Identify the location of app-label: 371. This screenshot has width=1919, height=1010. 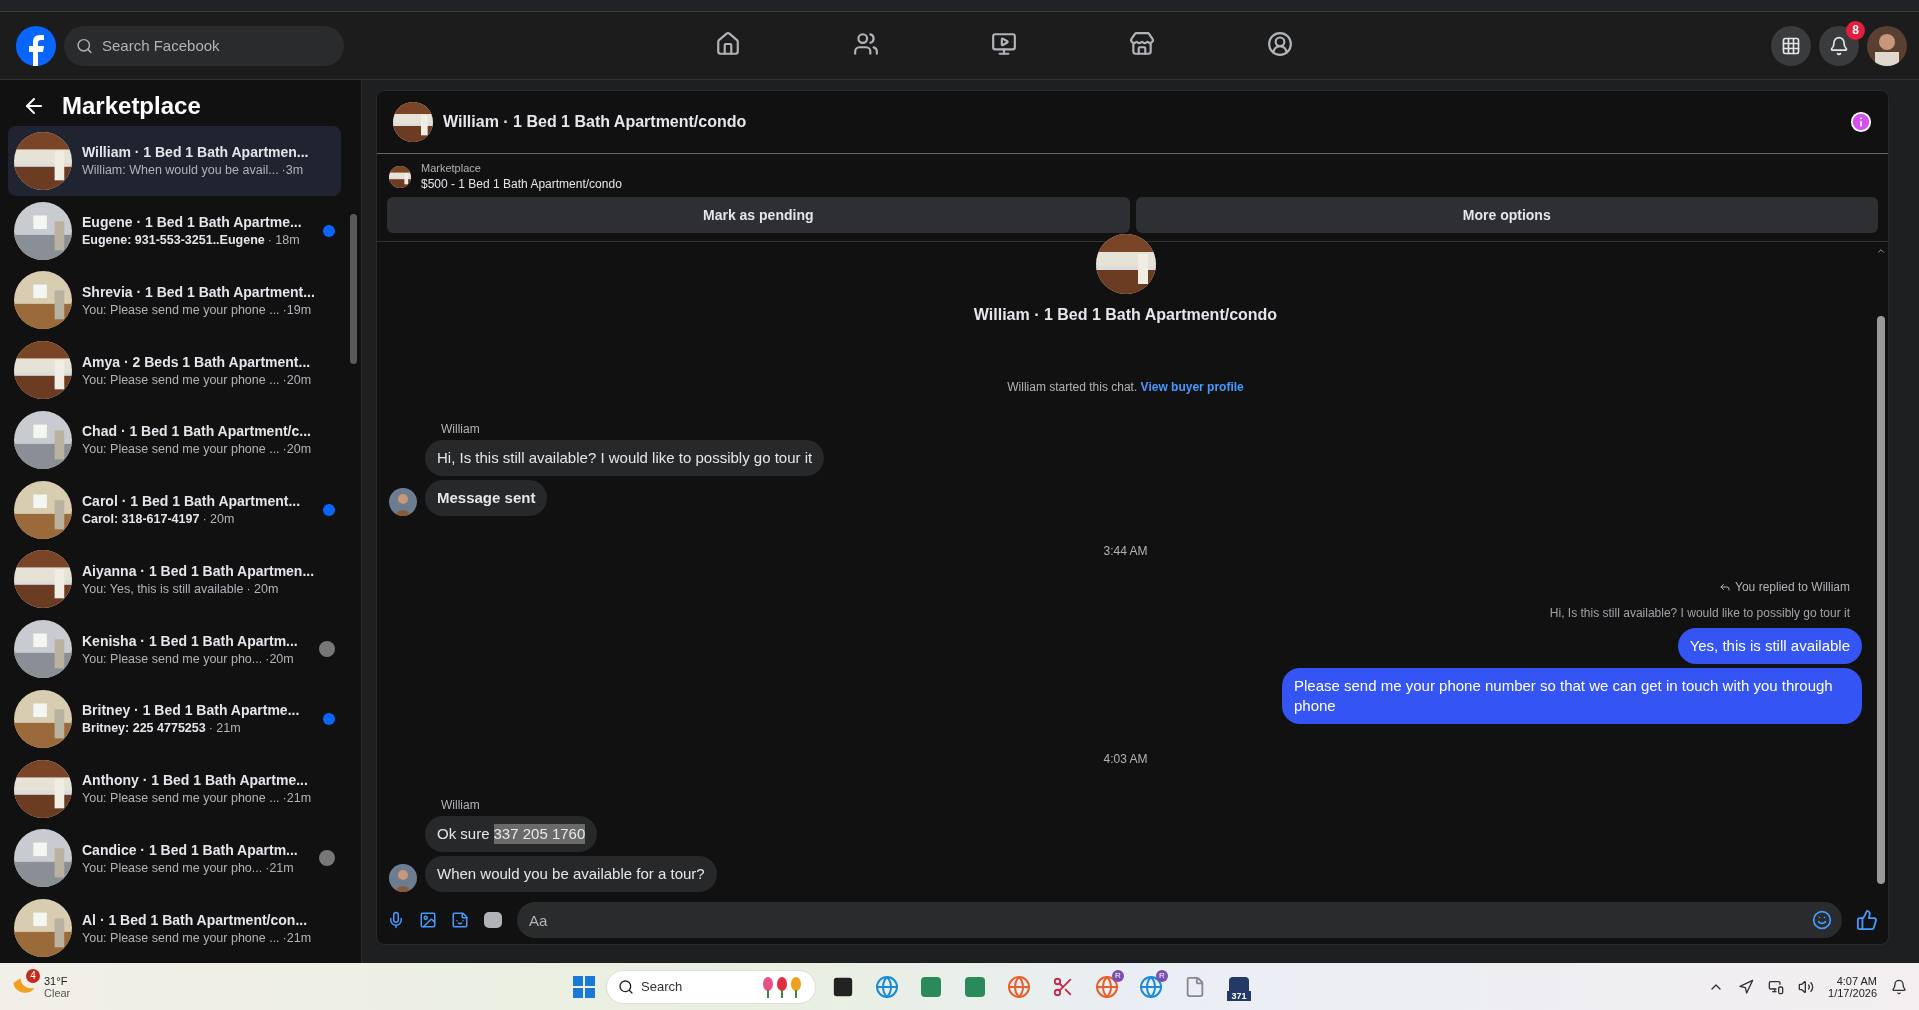
(1239, 995).